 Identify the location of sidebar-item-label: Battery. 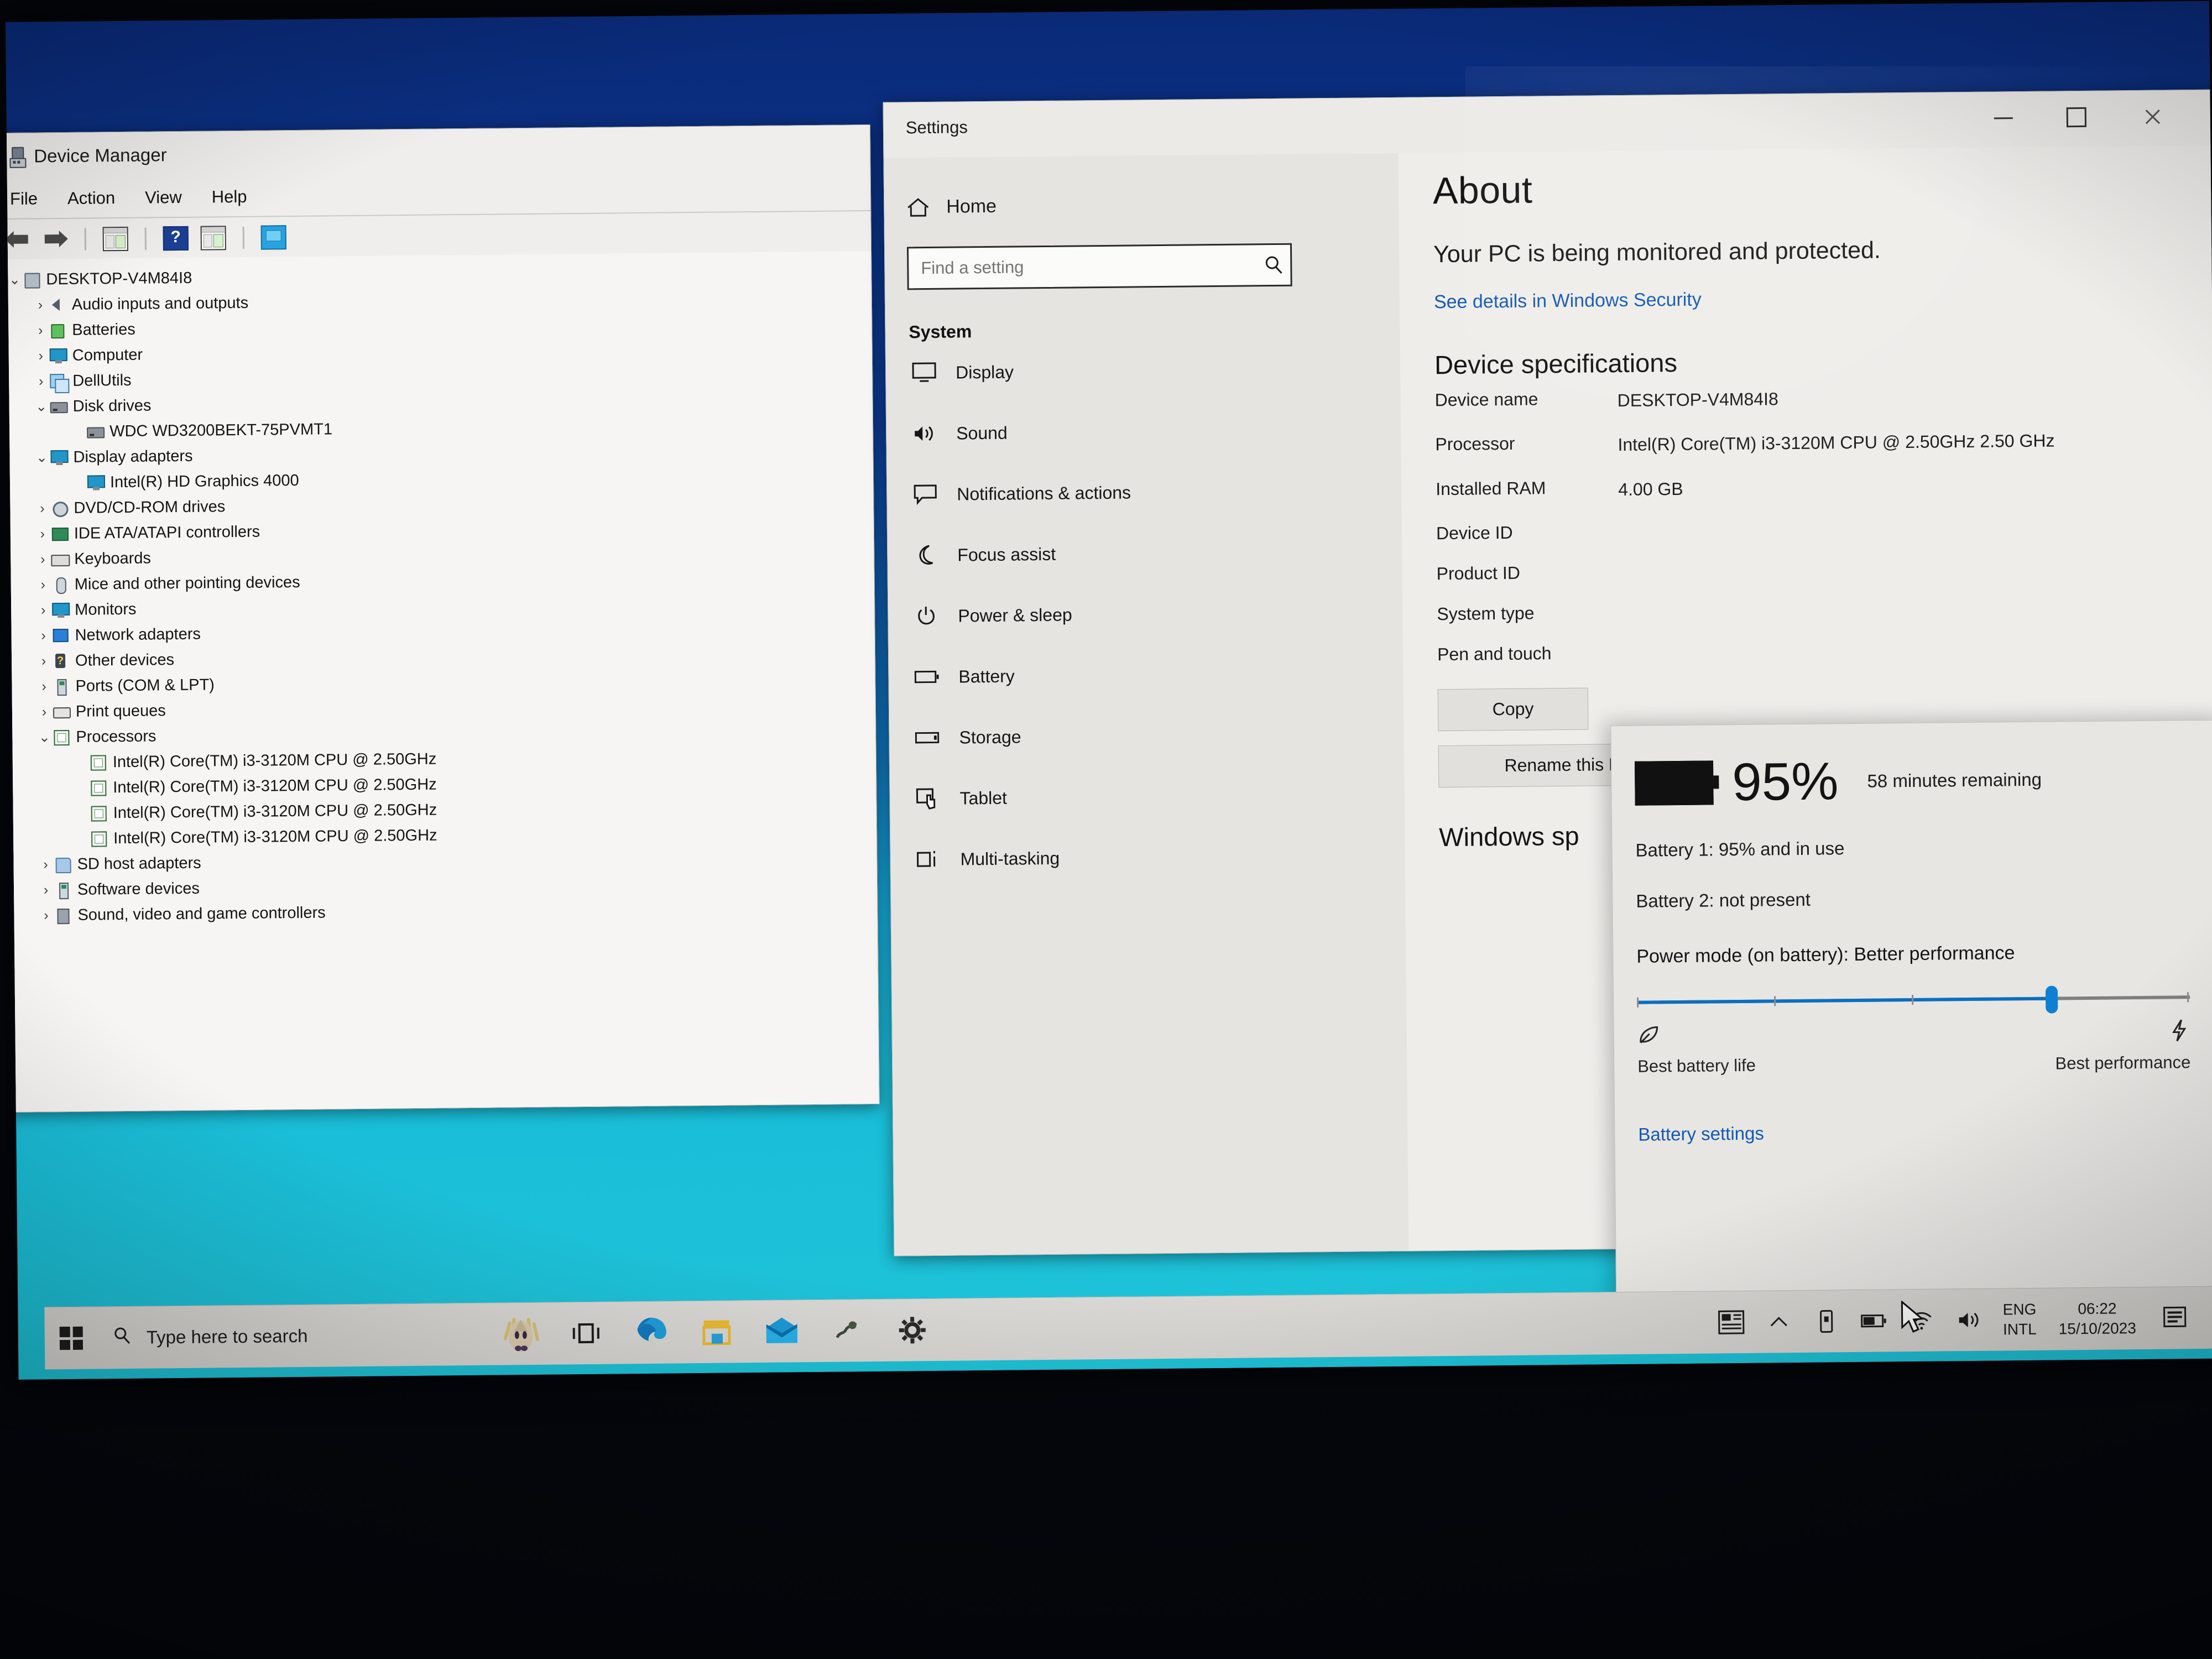
(986, 677).